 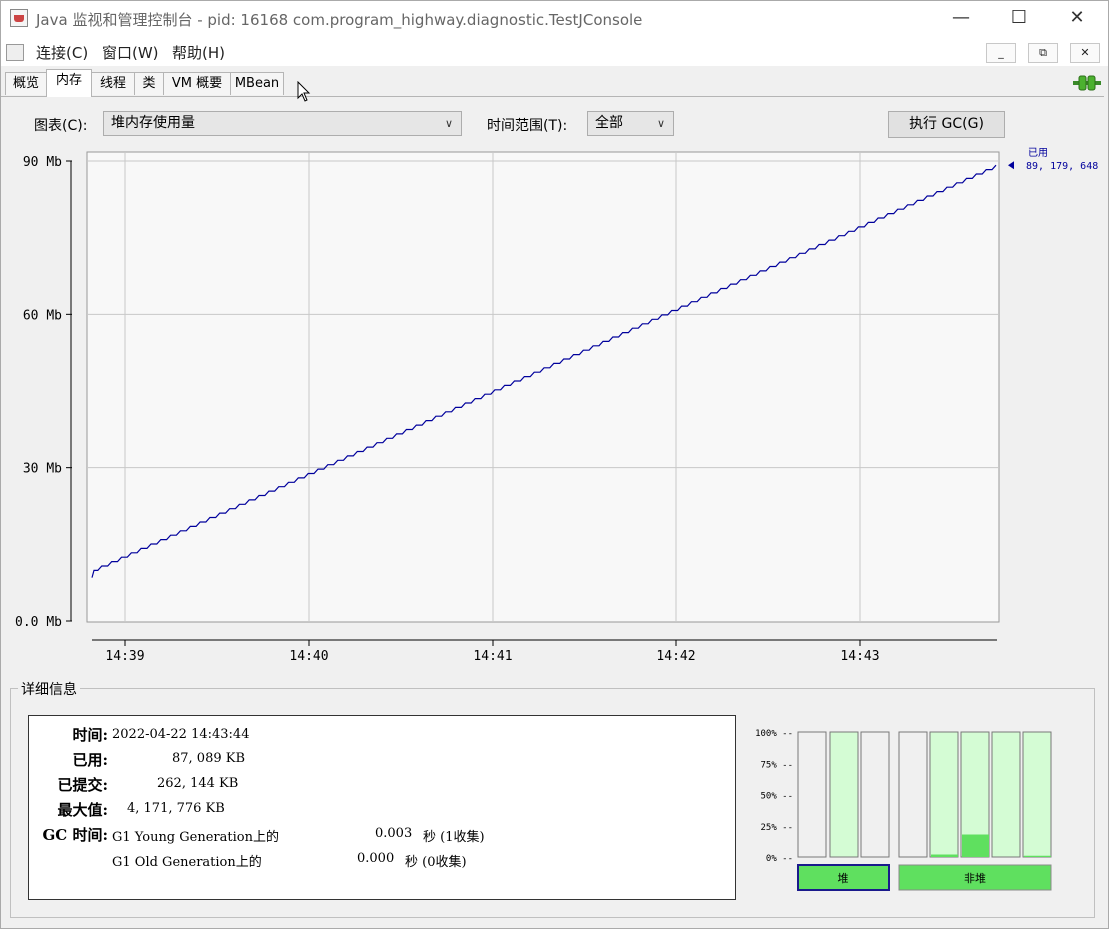 I want to click on internal-minimize-button: _, so click(x=1001, y=53).